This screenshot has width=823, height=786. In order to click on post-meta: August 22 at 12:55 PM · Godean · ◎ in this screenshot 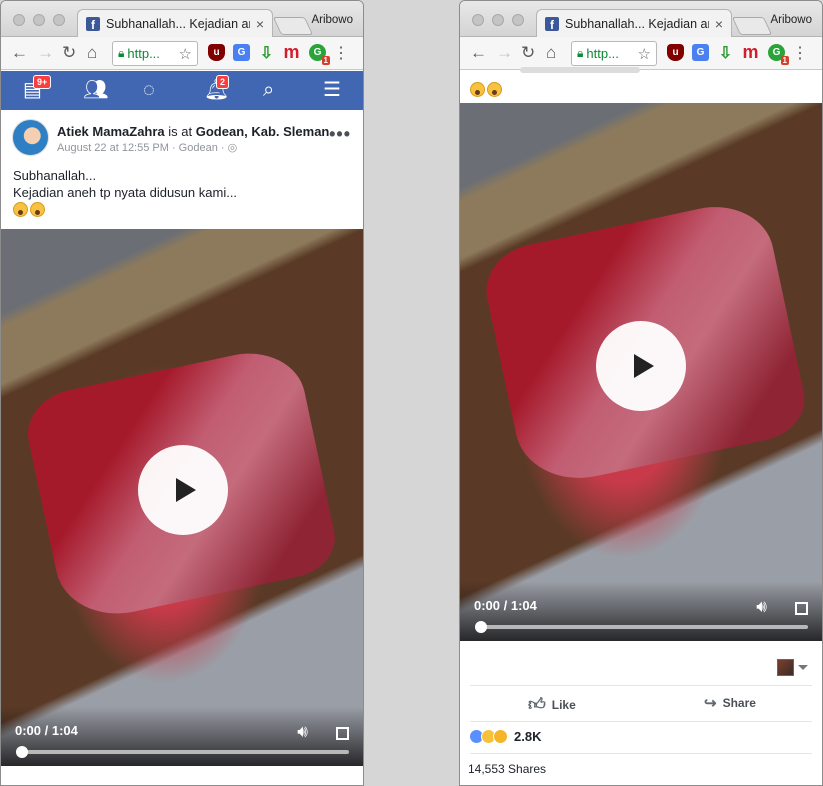, I will do `click(147, 147)`.